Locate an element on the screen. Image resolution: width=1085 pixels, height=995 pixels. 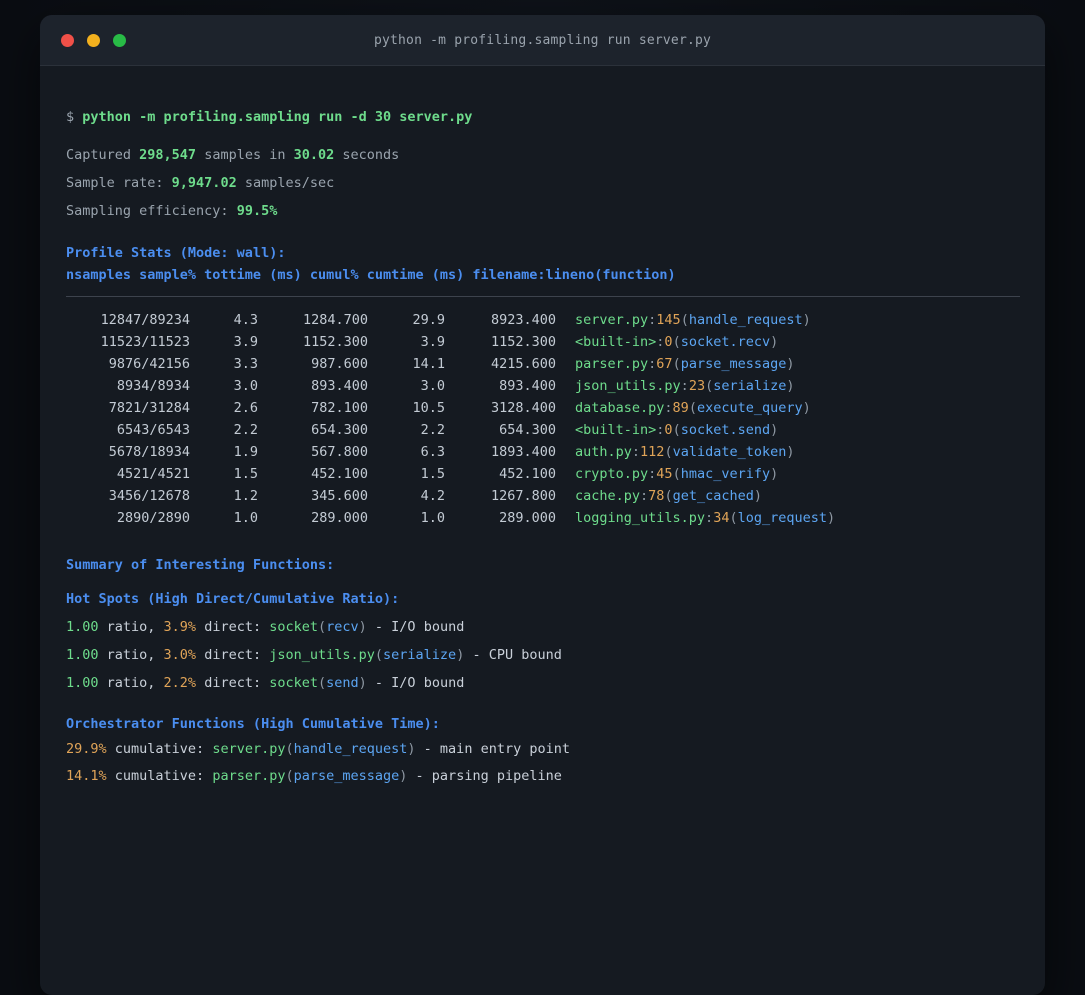
function-location: parser.py:67(parse_message) is located at coordinates (685, 364).